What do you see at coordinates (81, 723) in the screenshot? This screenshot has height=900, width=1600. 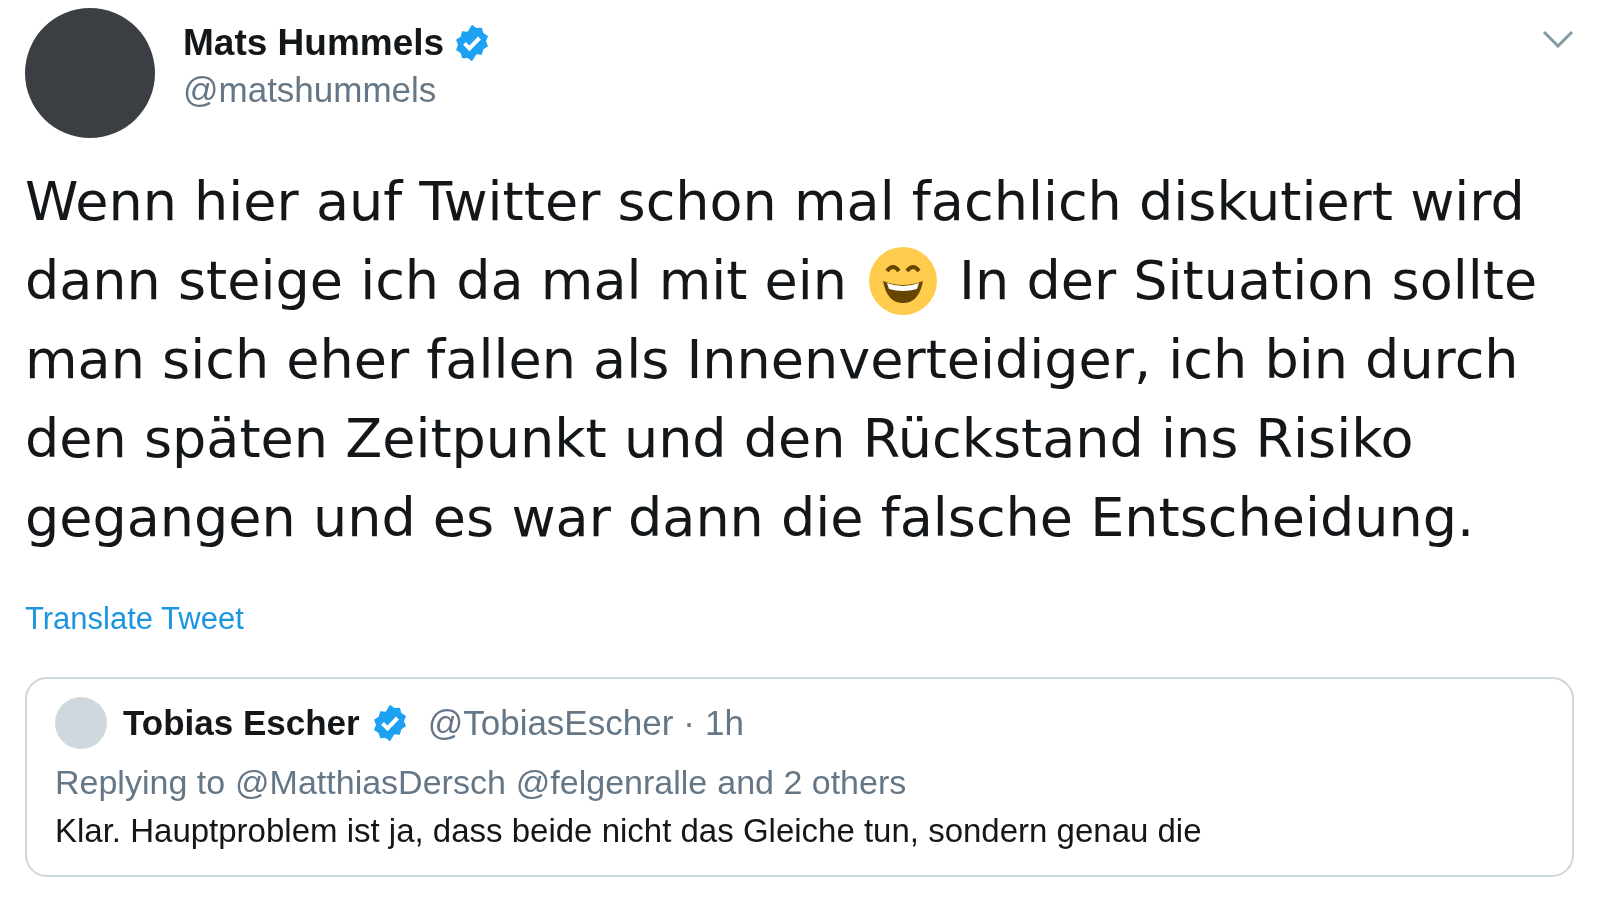 I see `quoted-avatar-placeholder` at bounding box center [81, 723].